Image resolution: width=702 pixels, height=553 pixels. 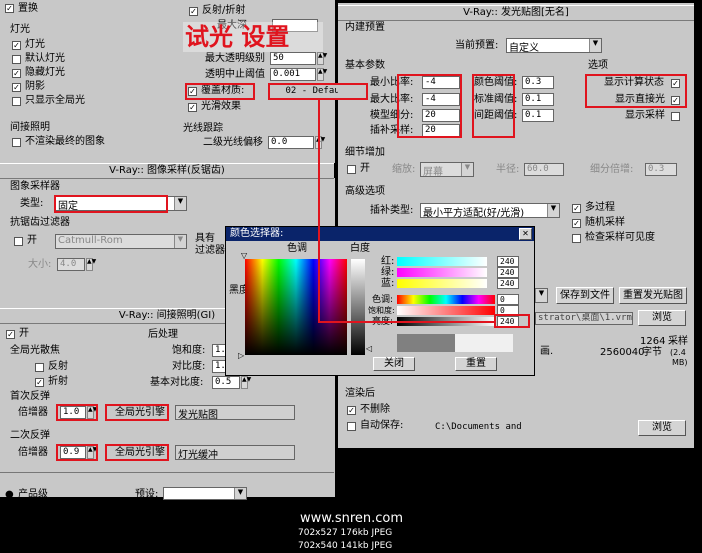 I want to click on hue-label: 色调, so click(x=297, y=248).